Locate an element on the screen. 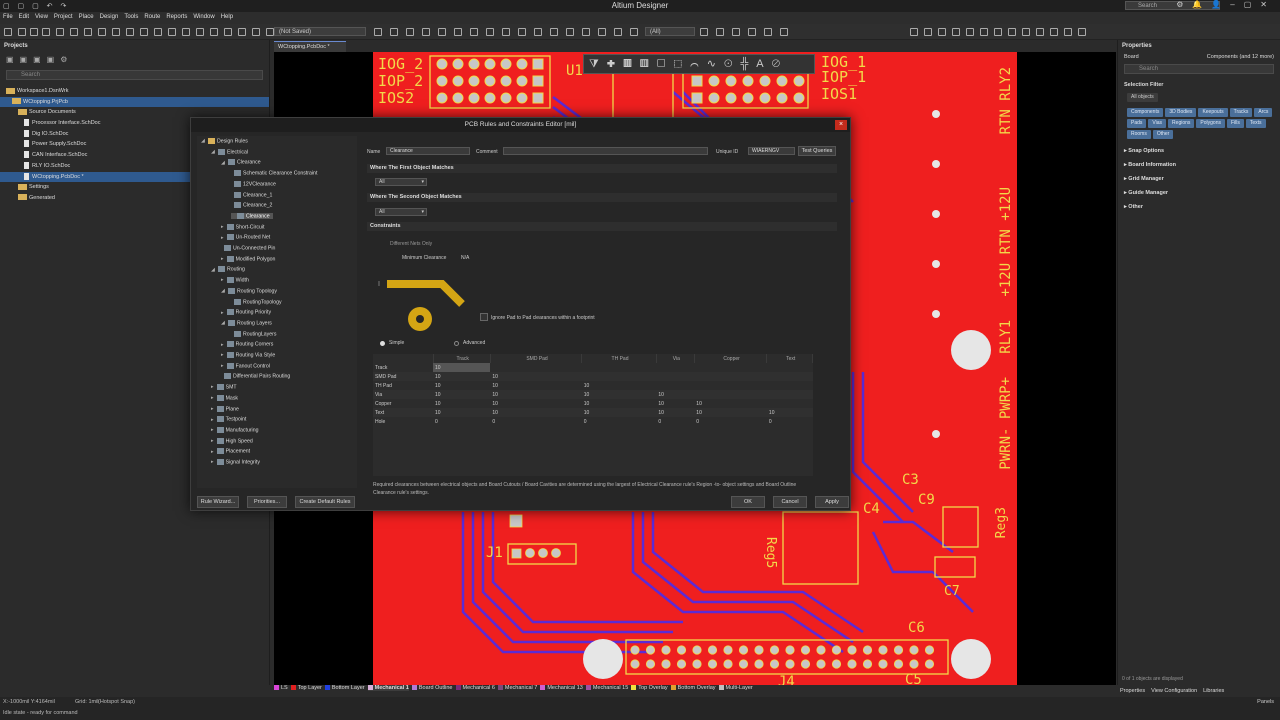 This screenshot has height=720, width=1280. rule-tree-item: ▸ High Speed is located at coordinates (232, 440).